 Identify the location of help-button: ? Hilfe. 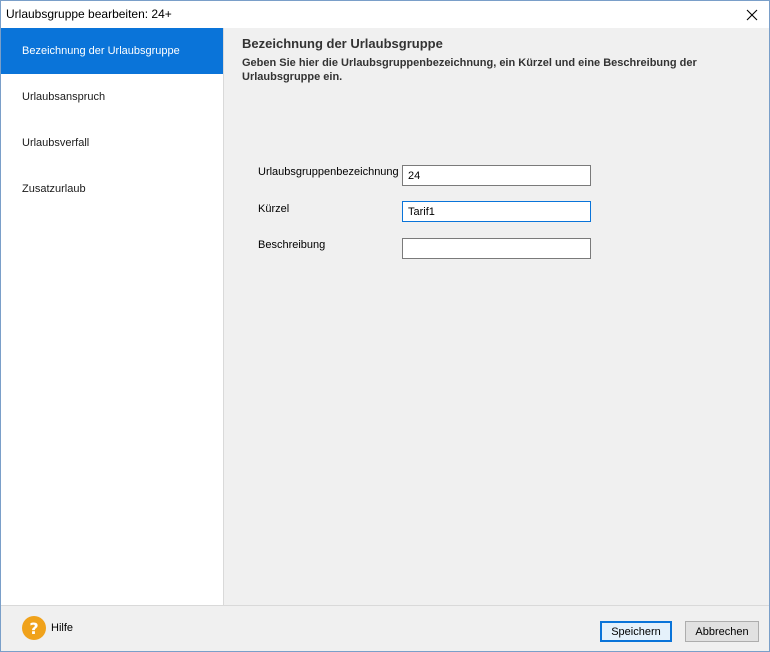
(47, 628).